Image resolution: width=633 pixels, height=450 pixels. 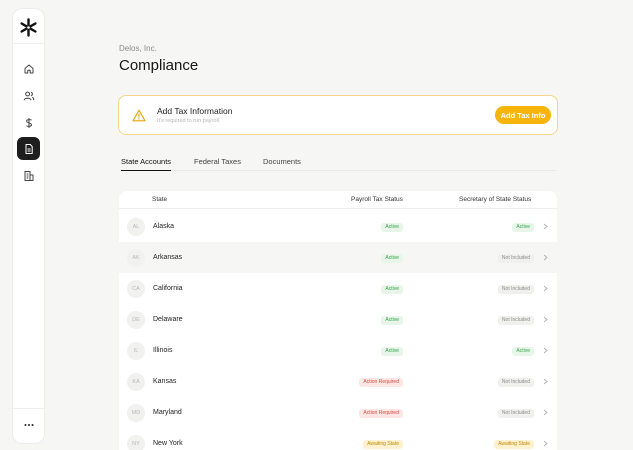 I want to click on document-icon, so click(x=29, y=148).